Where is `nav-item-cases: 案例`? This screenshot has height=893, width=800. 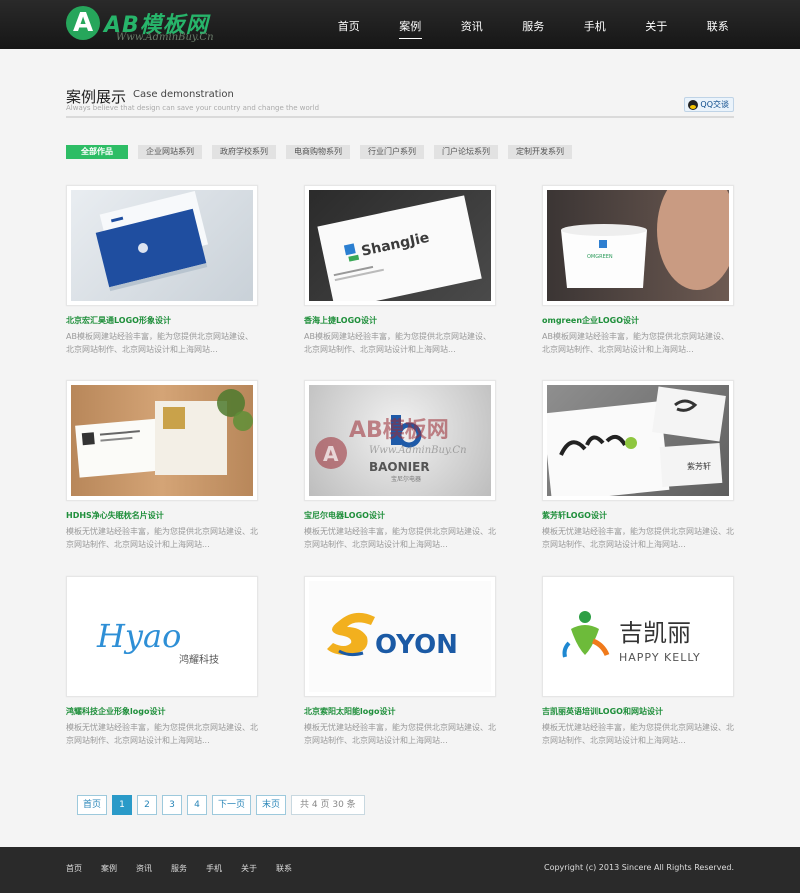
nav-item-cases: 案例 is located at coordinates (411, 24).